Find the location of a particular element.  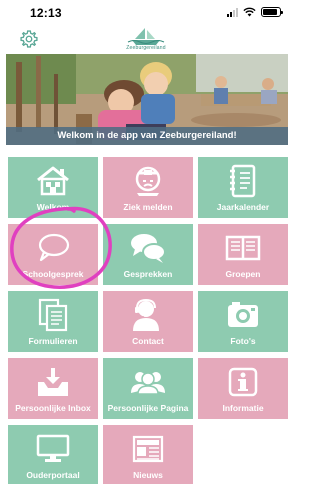

tile-label: Foto's is located at coordinates (243, 341).